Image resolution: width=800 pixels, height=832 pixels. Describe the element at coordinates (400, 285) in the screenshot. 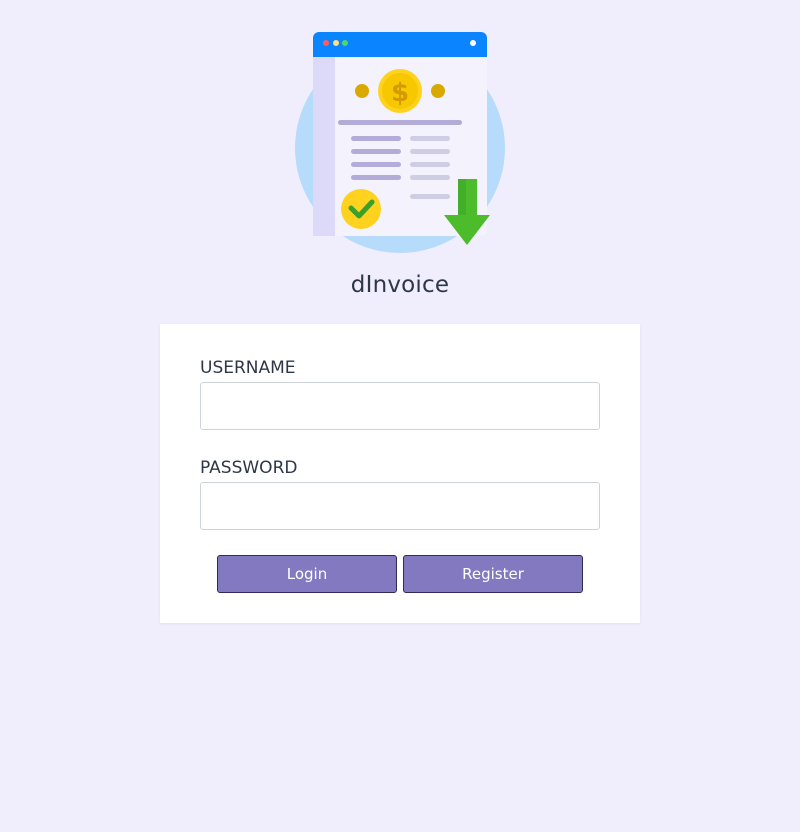

I see `app-title: dInvoice` at that location.